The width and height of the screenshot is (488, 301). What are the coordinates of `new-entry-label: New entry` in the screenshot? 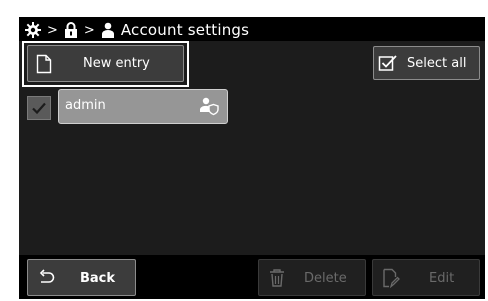 It's located at (116, 63).